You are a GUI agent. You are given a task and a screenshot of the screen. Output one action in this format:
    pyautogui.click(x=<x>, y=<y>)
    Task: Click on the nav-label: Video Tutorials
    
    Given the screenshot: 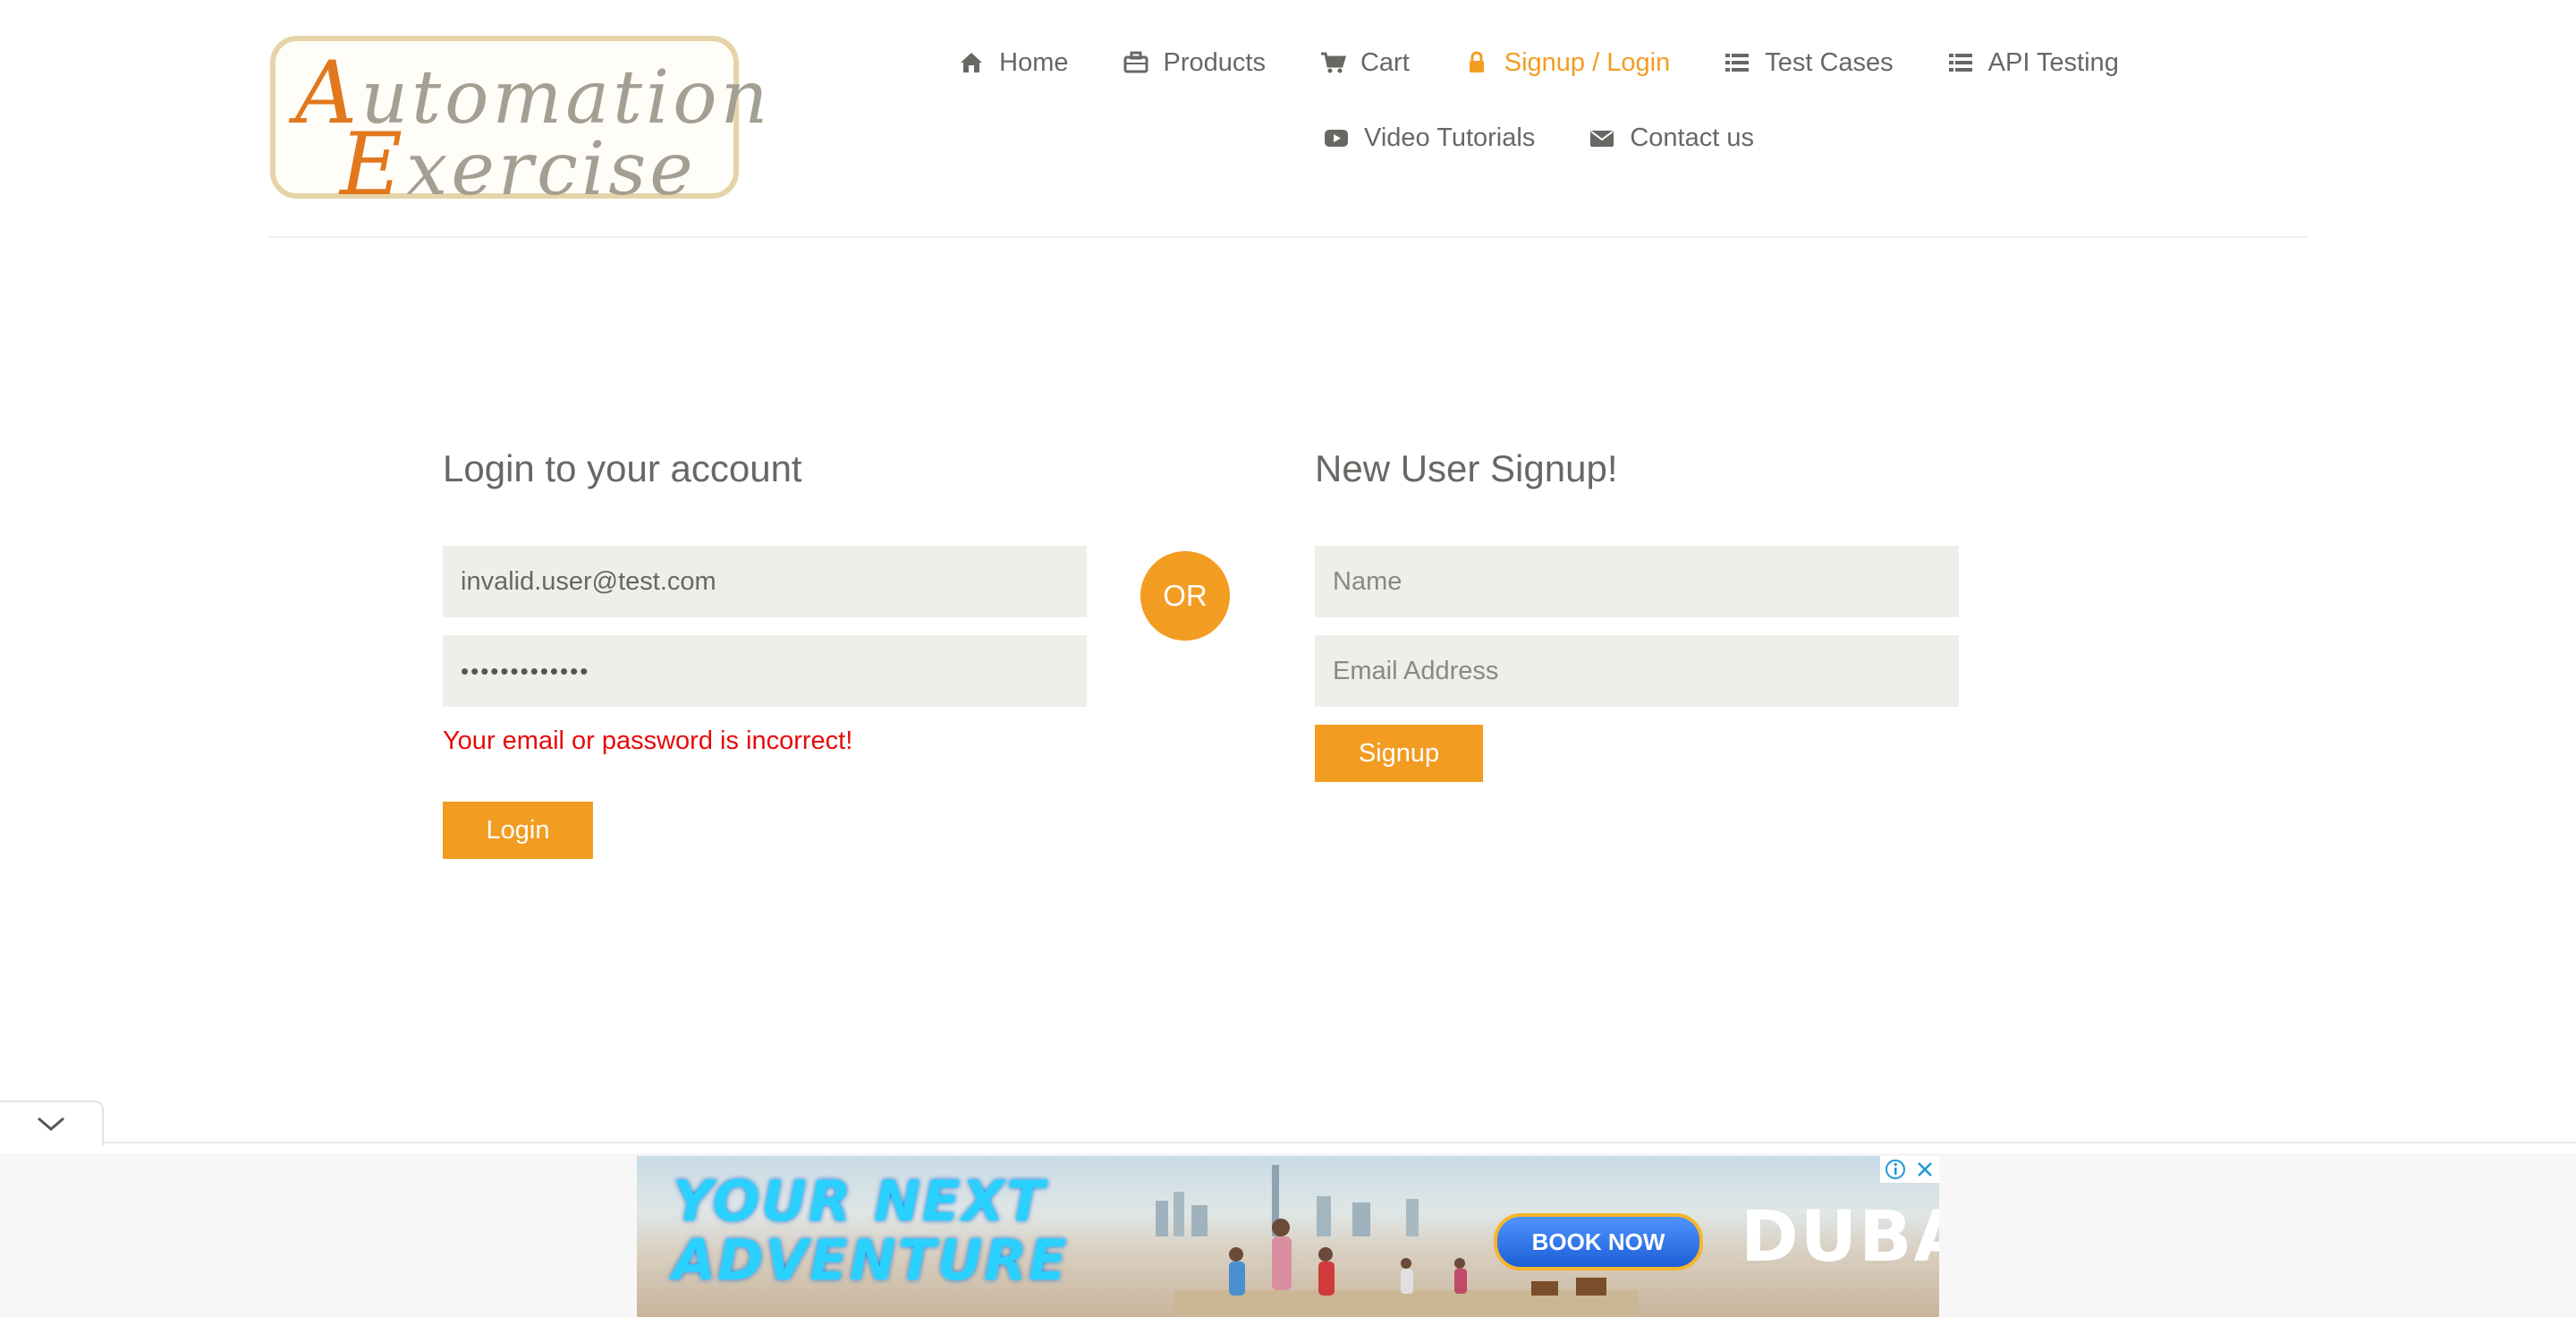 What is the action you would take?
    pyautogui.click(x=1450, y=137)
    